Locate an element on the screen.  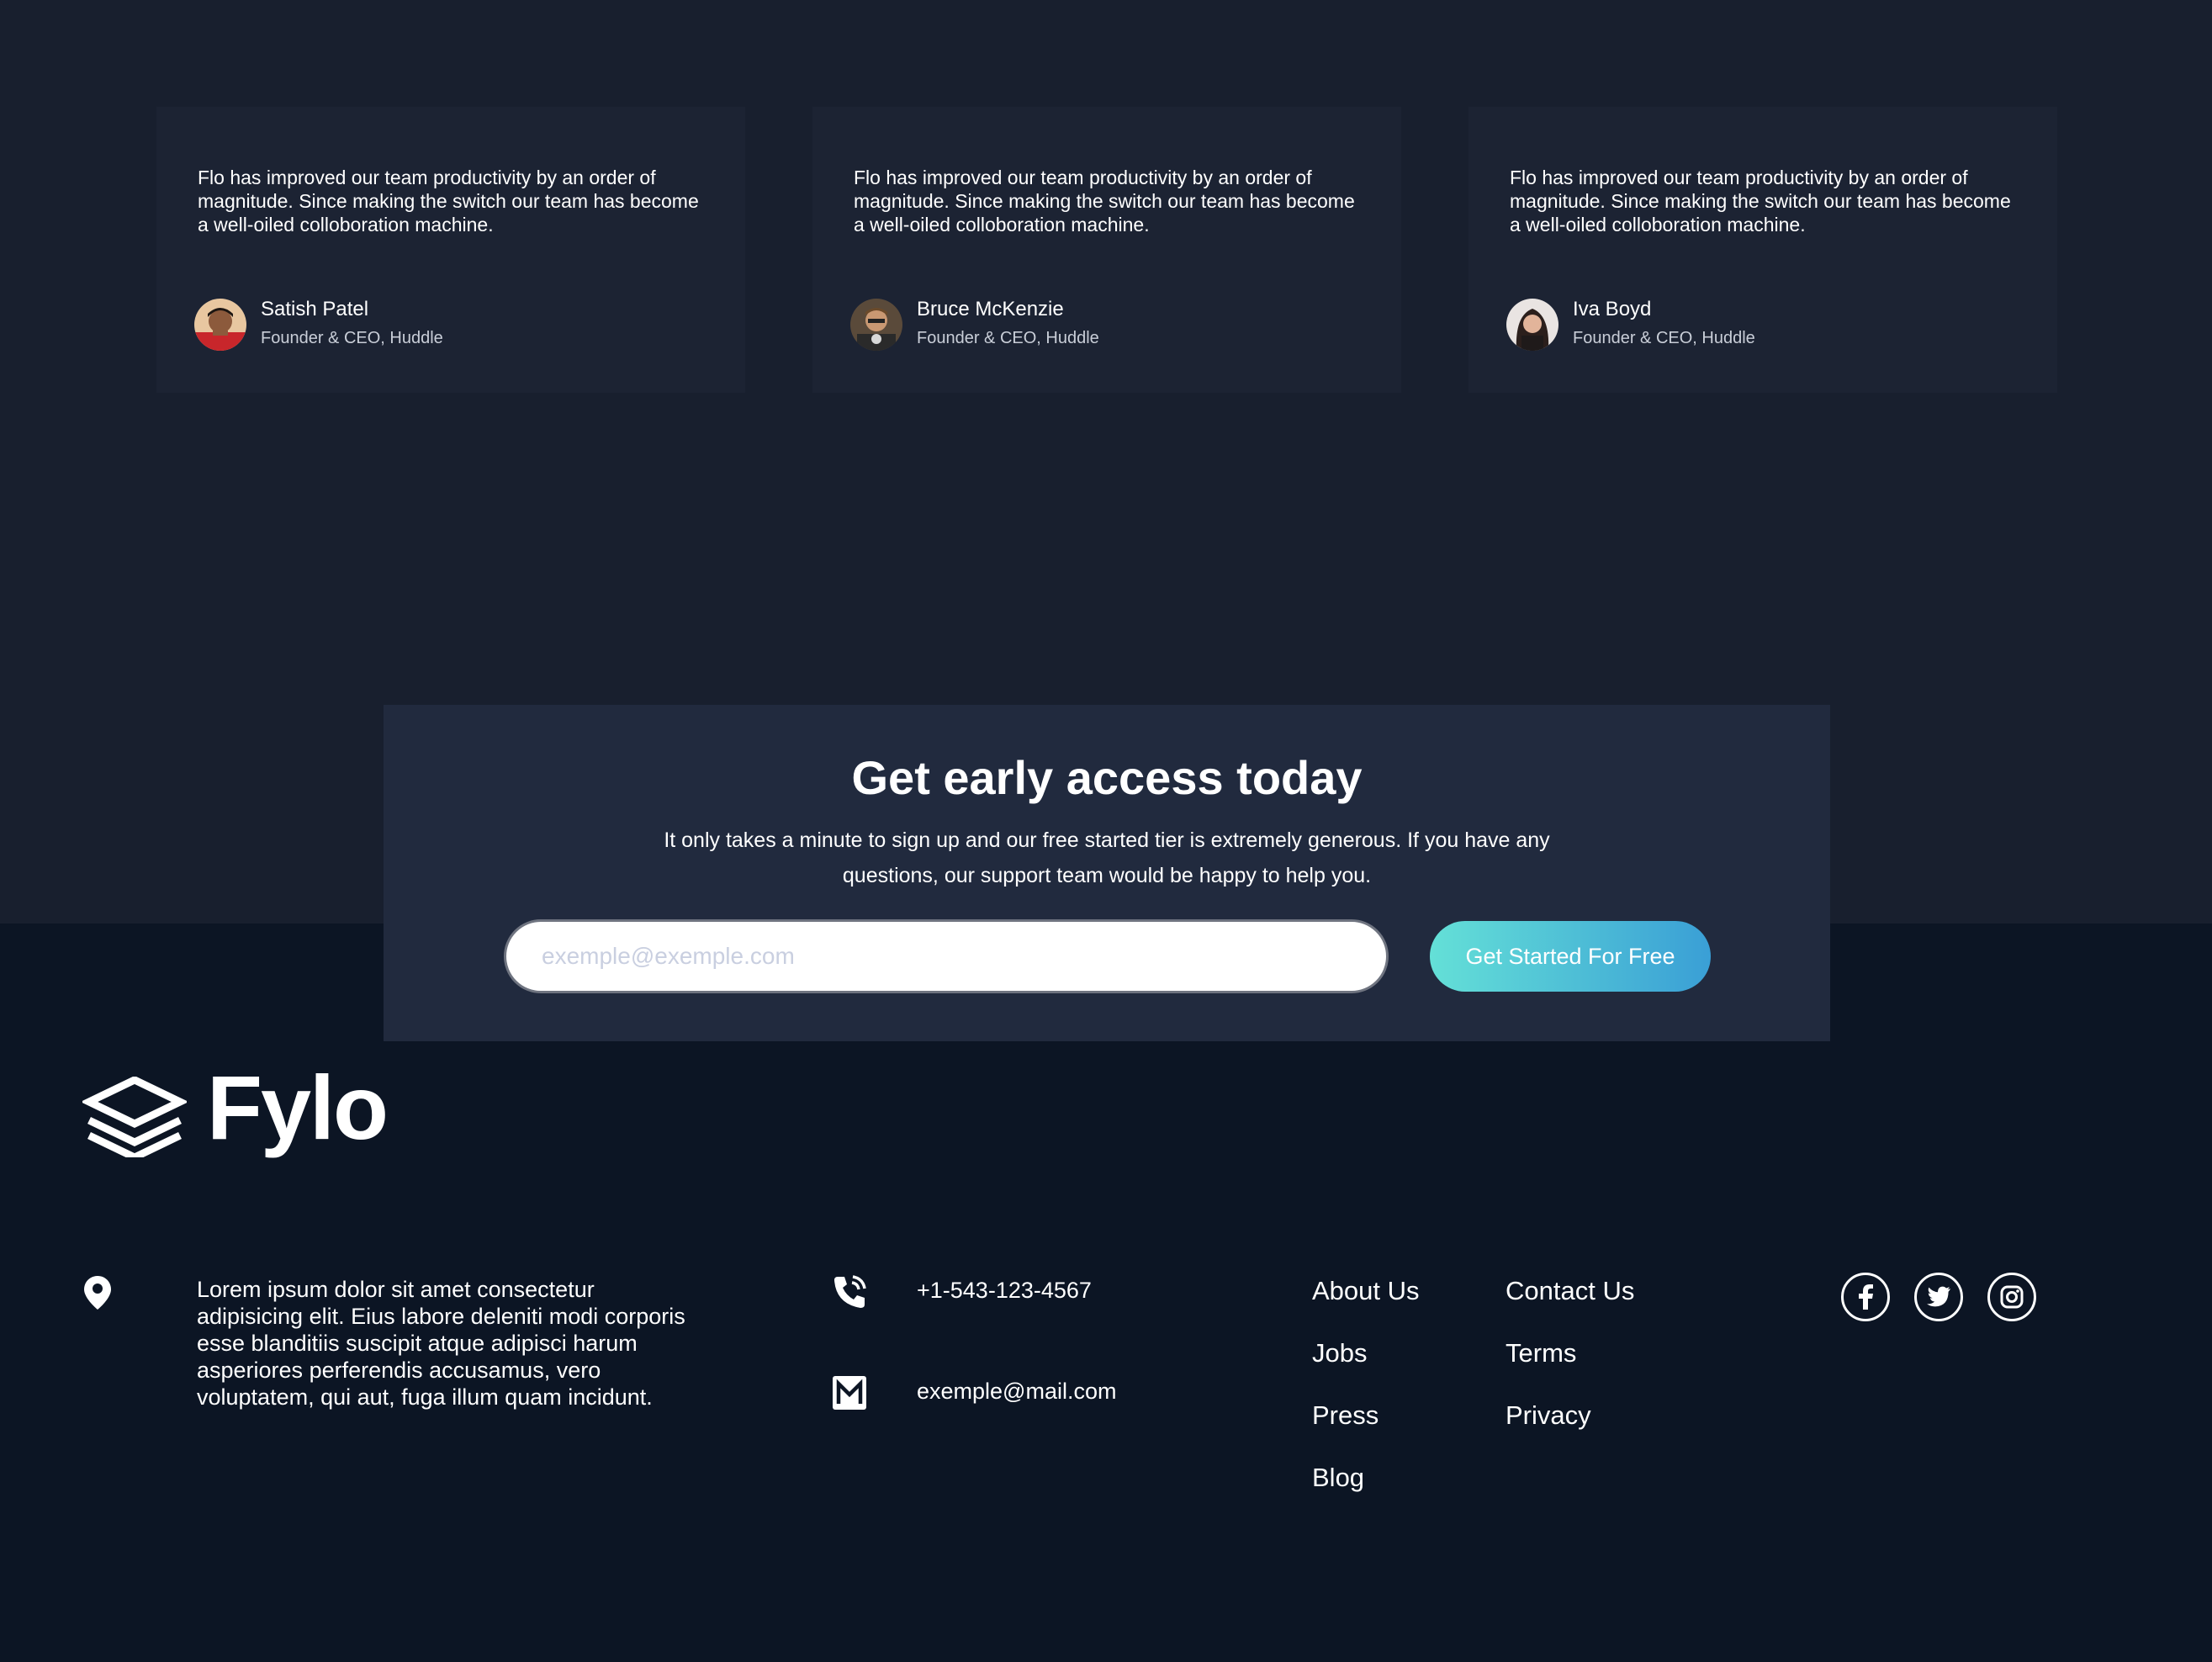
cta-title: Get early access today is located at coordinates (1107, 778).